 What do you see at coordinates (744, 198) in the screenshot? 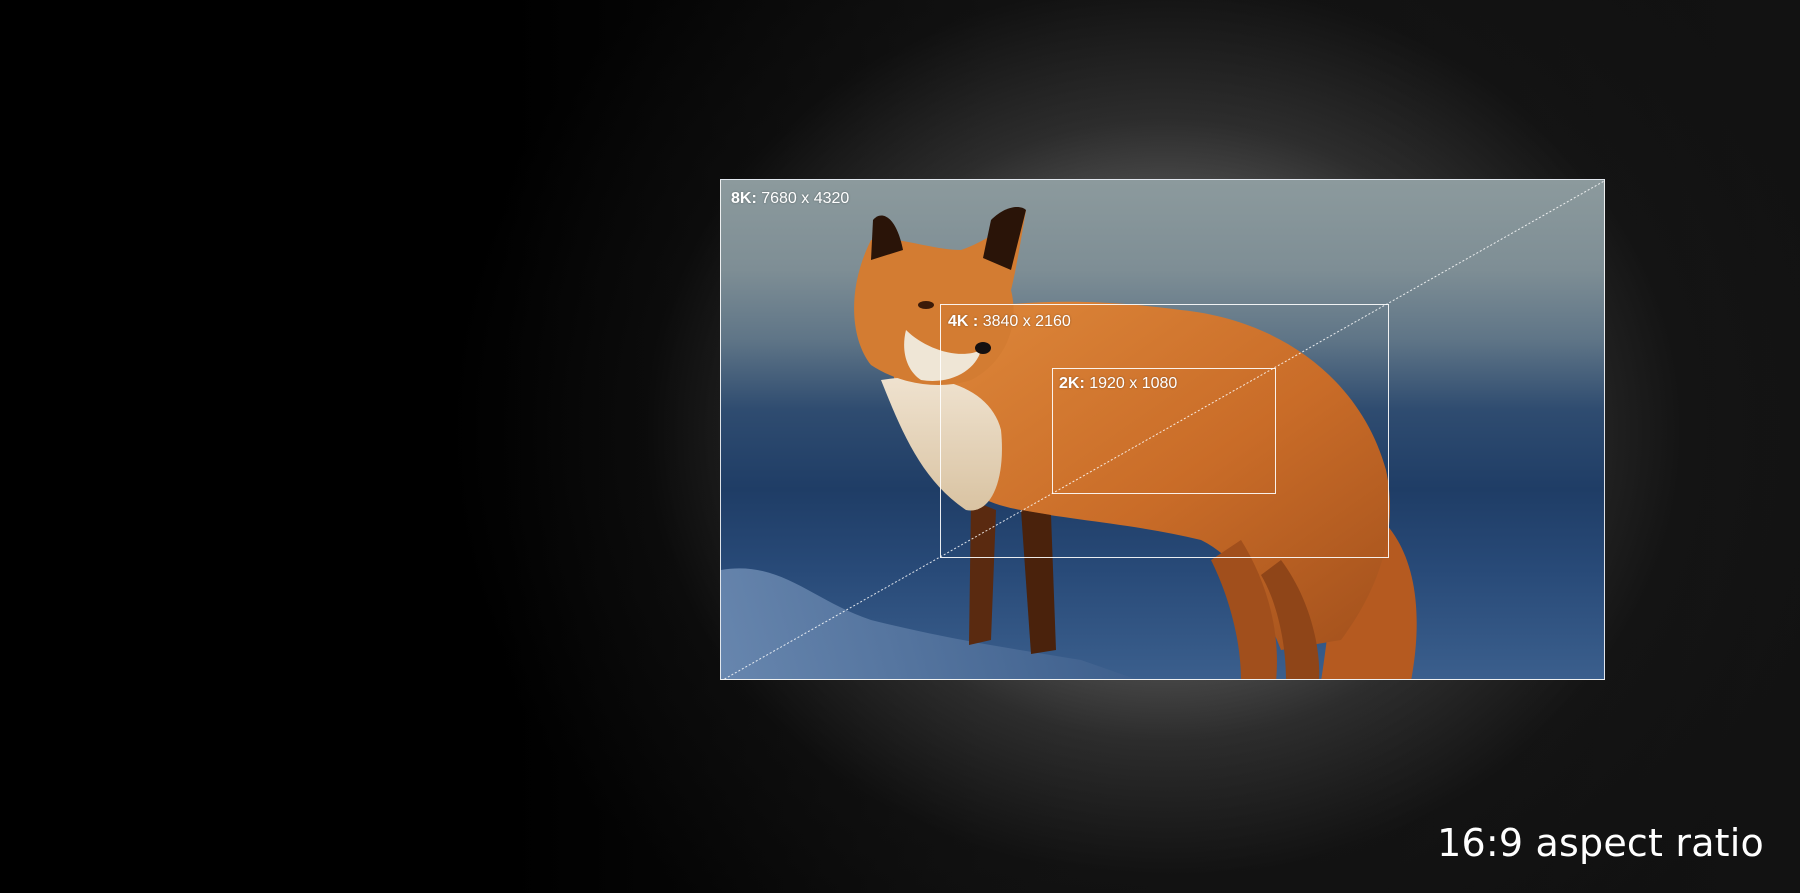
I see `label-8k-name: 8K:` at bounding box center [744, 198].